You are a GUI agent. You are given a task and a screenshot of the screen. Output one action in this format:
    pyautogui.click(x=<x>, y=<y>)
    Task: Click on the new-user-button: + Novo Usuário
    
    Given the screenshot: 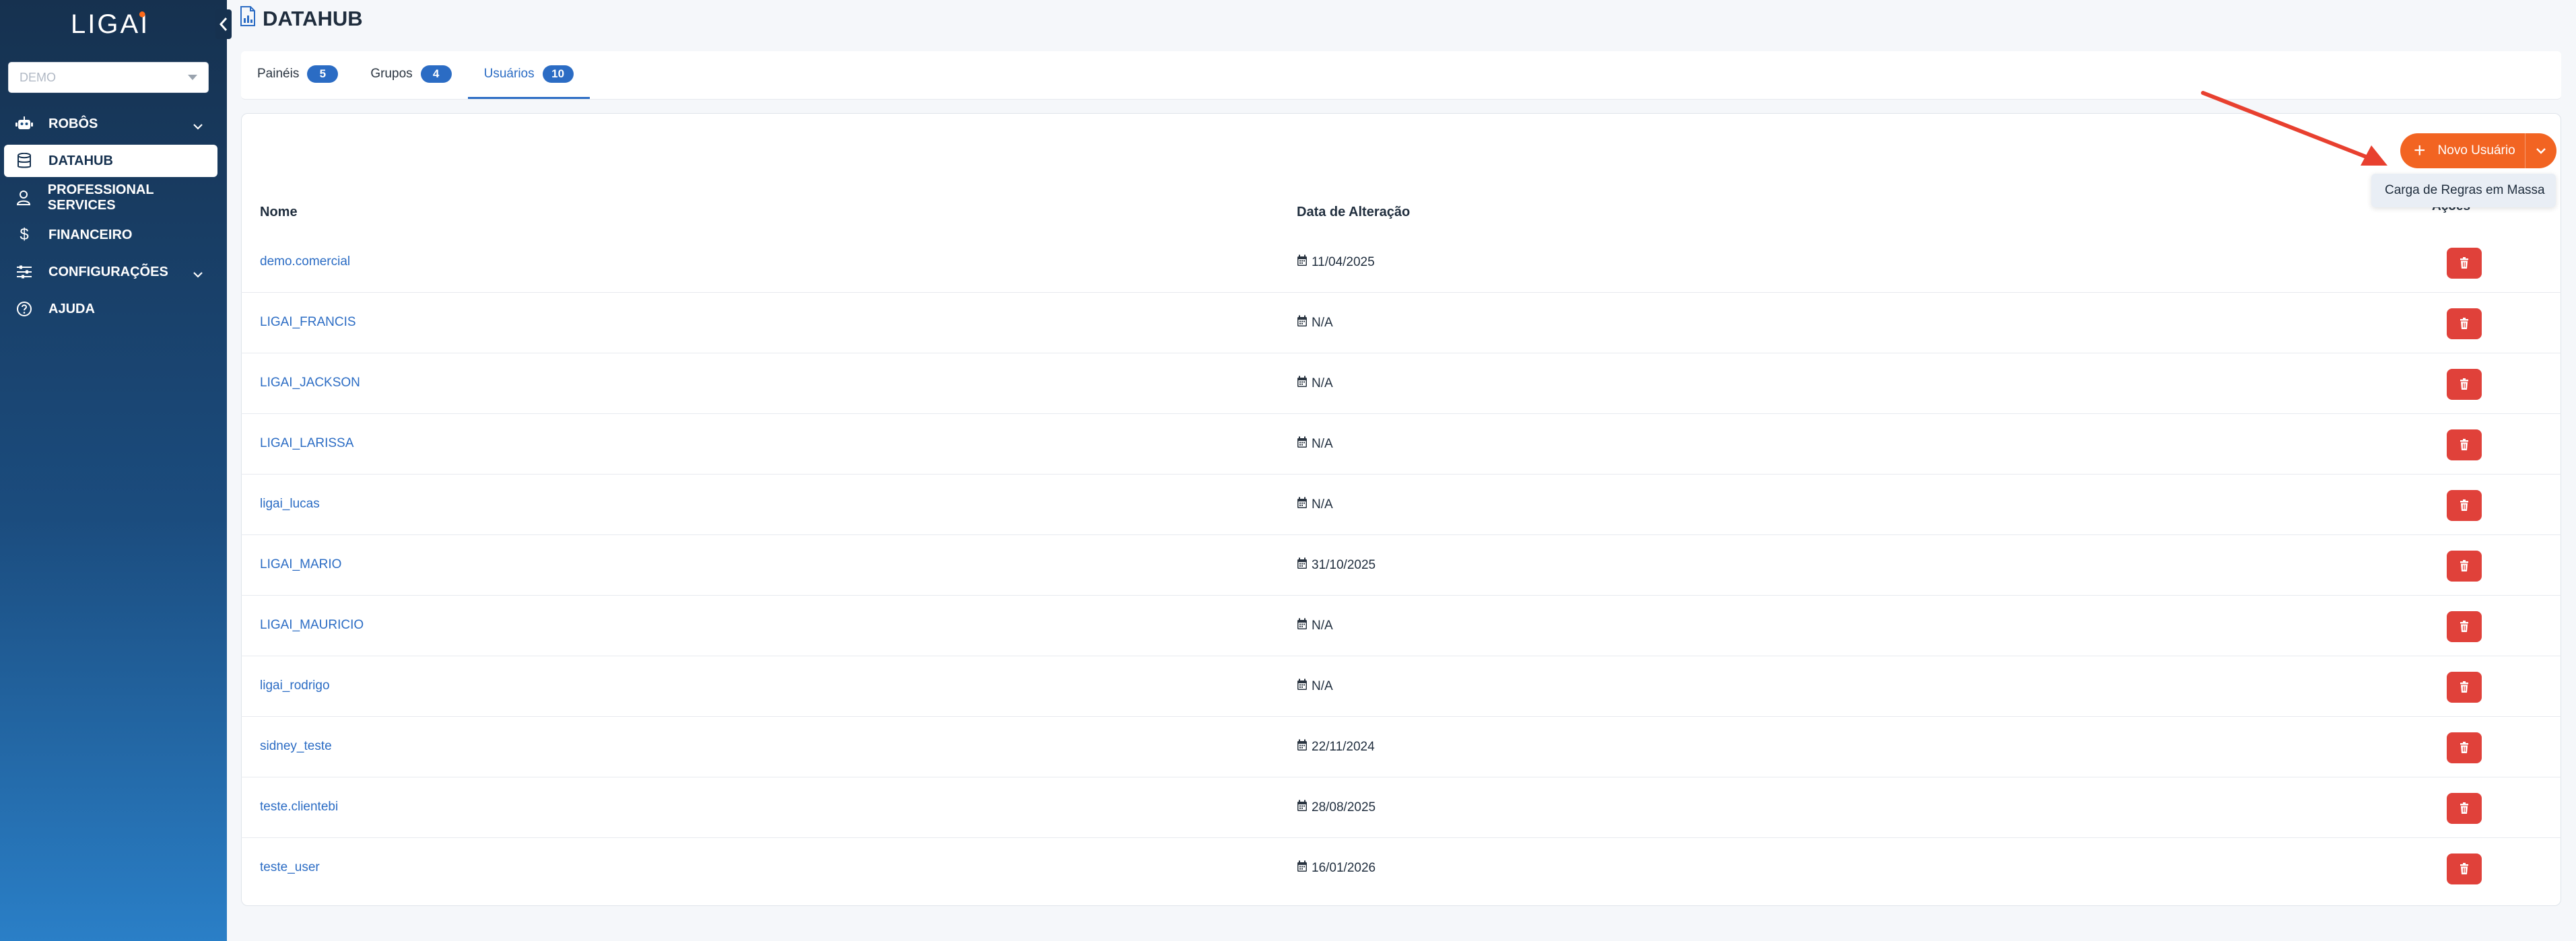 What is the action you would take?
    pyautogui.click(x=2478, y=150)
    